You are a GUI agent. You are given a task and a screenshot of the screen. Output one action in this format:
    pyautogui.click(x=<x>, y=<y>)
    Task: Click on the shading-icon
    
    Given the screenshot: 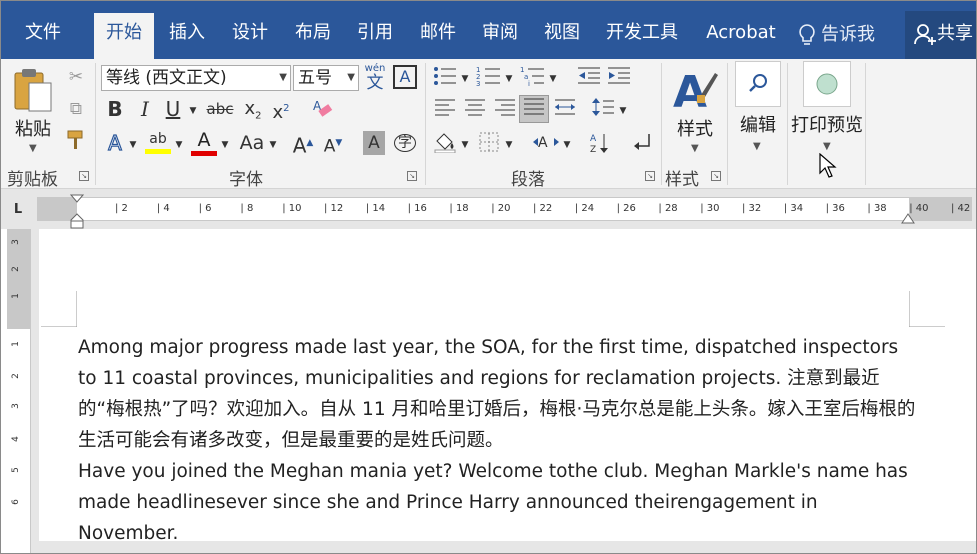 What is the action you would take?
    pyautogui.click(x=445, y=145)
    